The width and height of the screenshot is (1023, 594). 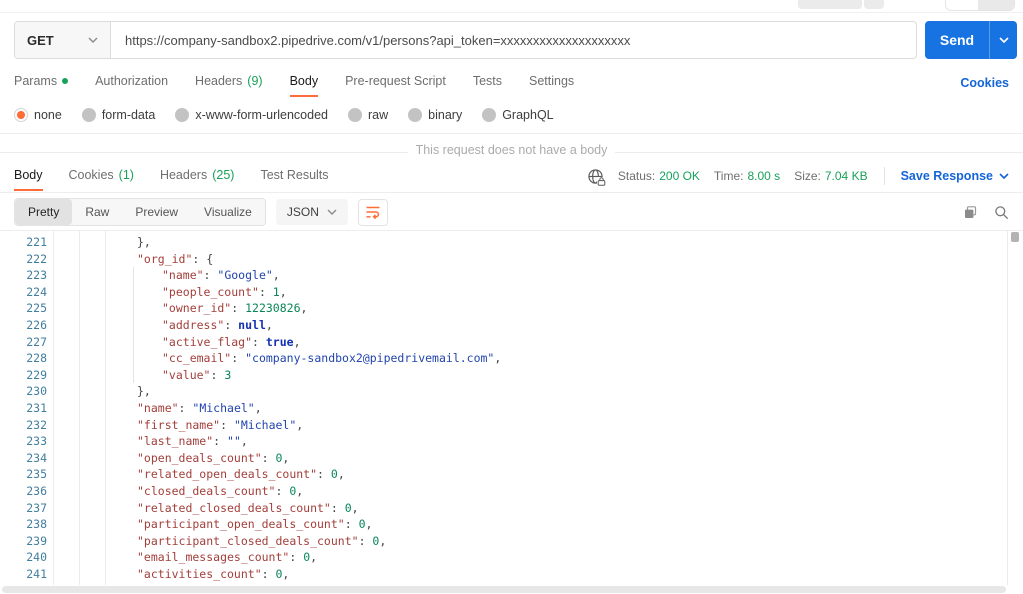 What do you see at coordinates (527, 425) in the screenshot?
I see `code-text: "first_name": "Michael",` at bounding box center [527, 425].